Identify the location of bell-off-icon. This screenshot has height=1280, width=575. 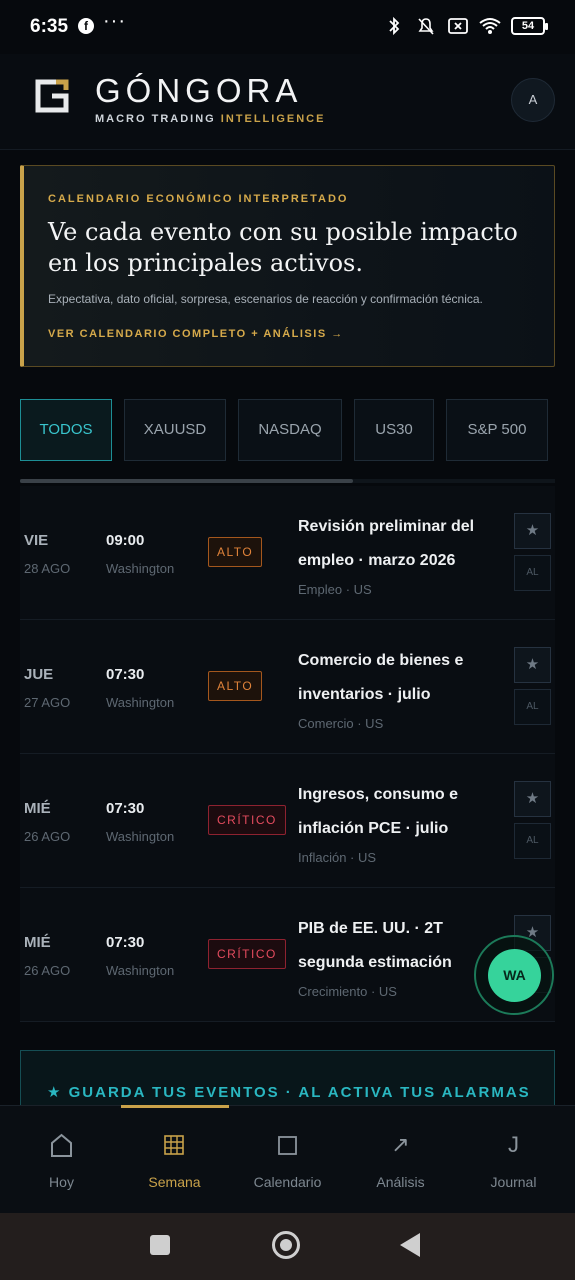
(426, 26).